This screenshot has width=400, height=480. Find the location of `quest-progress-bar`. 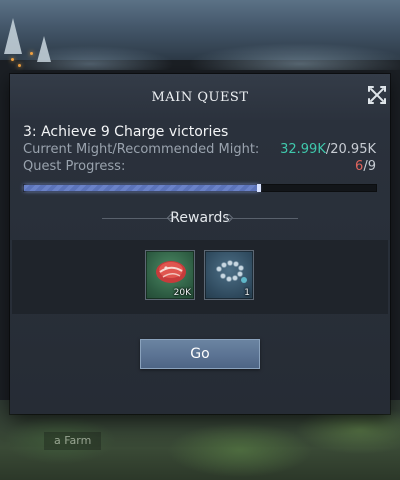

quest-progress-bar is located at coordinates (200, 188).